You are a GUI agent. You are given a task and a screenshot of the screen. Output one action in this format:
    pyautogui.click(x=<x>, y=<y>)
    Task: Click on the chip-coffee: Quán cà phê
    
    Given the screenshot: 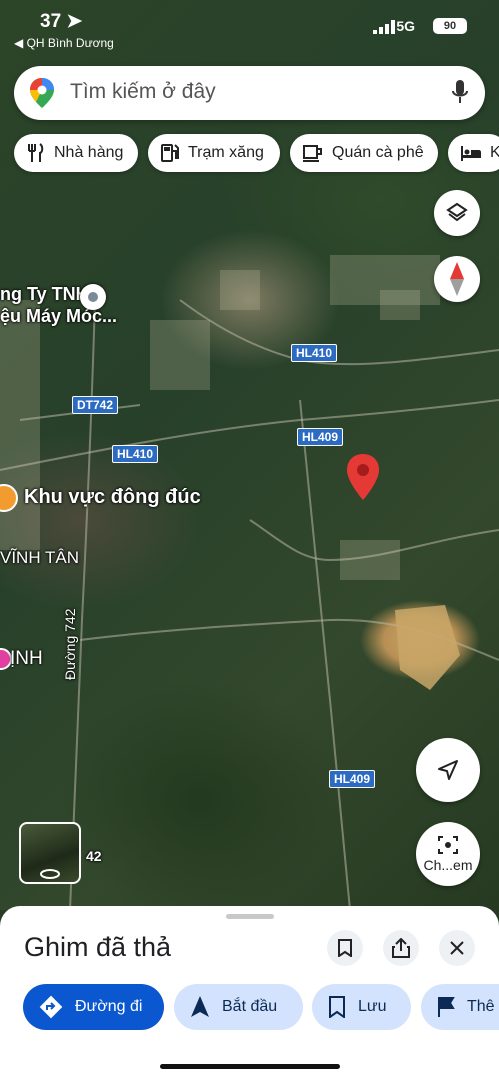 What is the action you would take?
    pyautogui.click(x=364, y=153)
    